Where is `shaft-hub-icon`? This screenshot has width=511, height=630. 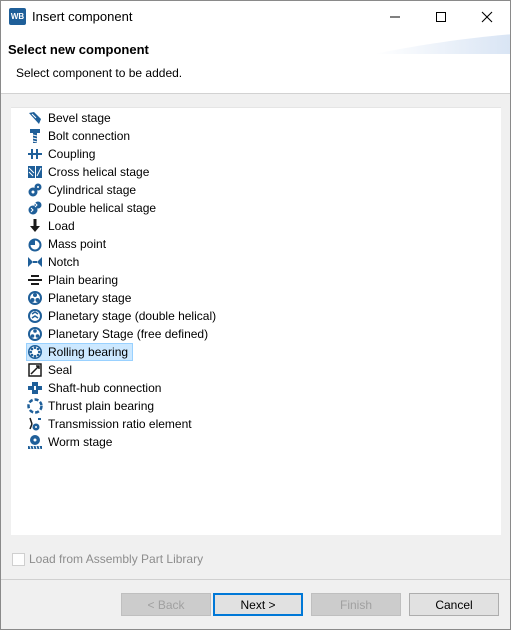 shaft-hub-icon is located at coordinates (35, 388).